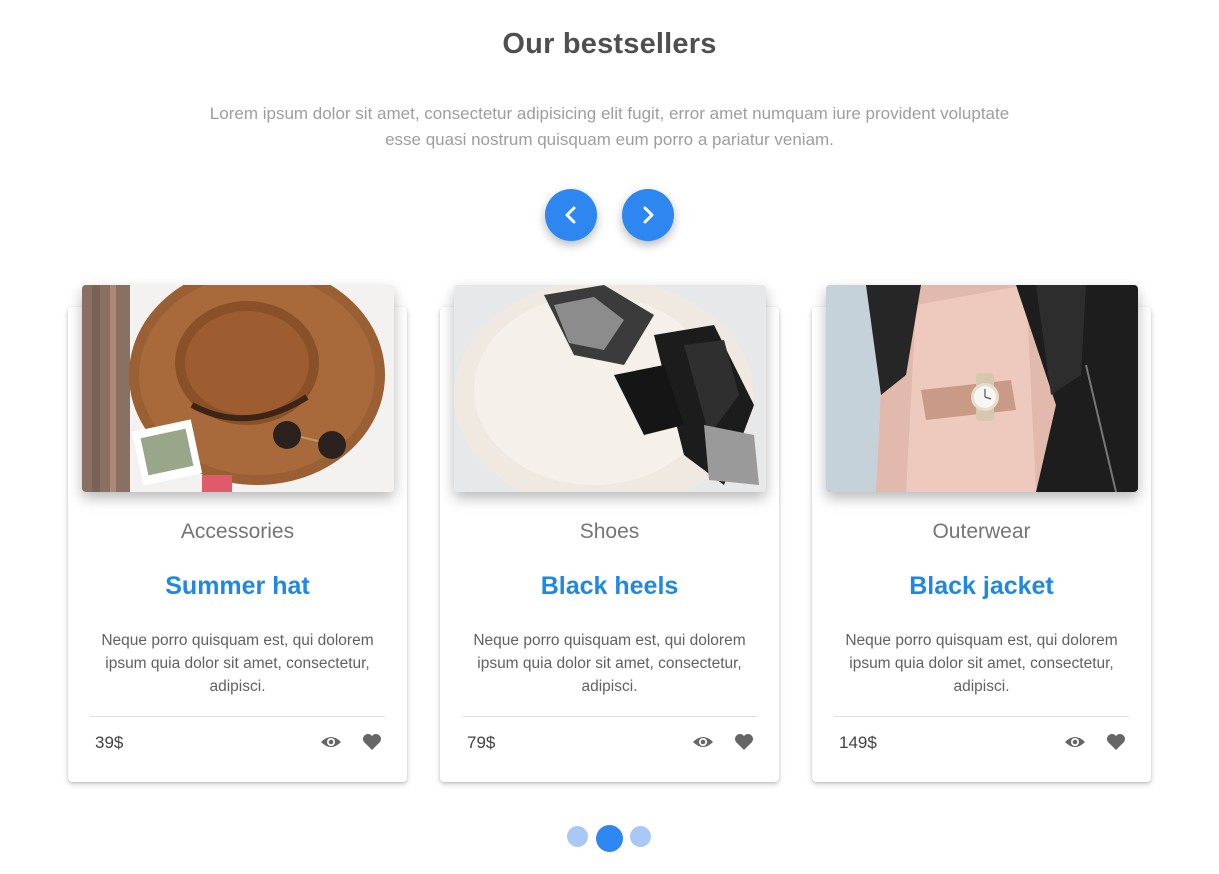  Describe the element at coordinates (481, 742) in the screenshot. I see `product-price: 79$` at that location.